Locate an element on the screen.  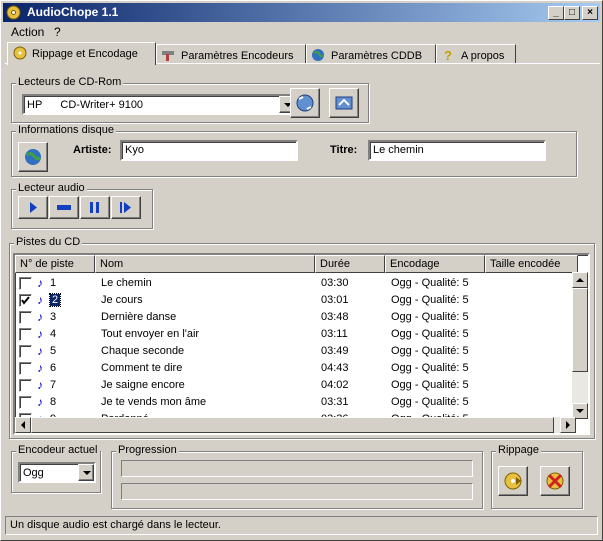
col-header-encoded-size: Taille encodée is located at coordinates (531, 264).